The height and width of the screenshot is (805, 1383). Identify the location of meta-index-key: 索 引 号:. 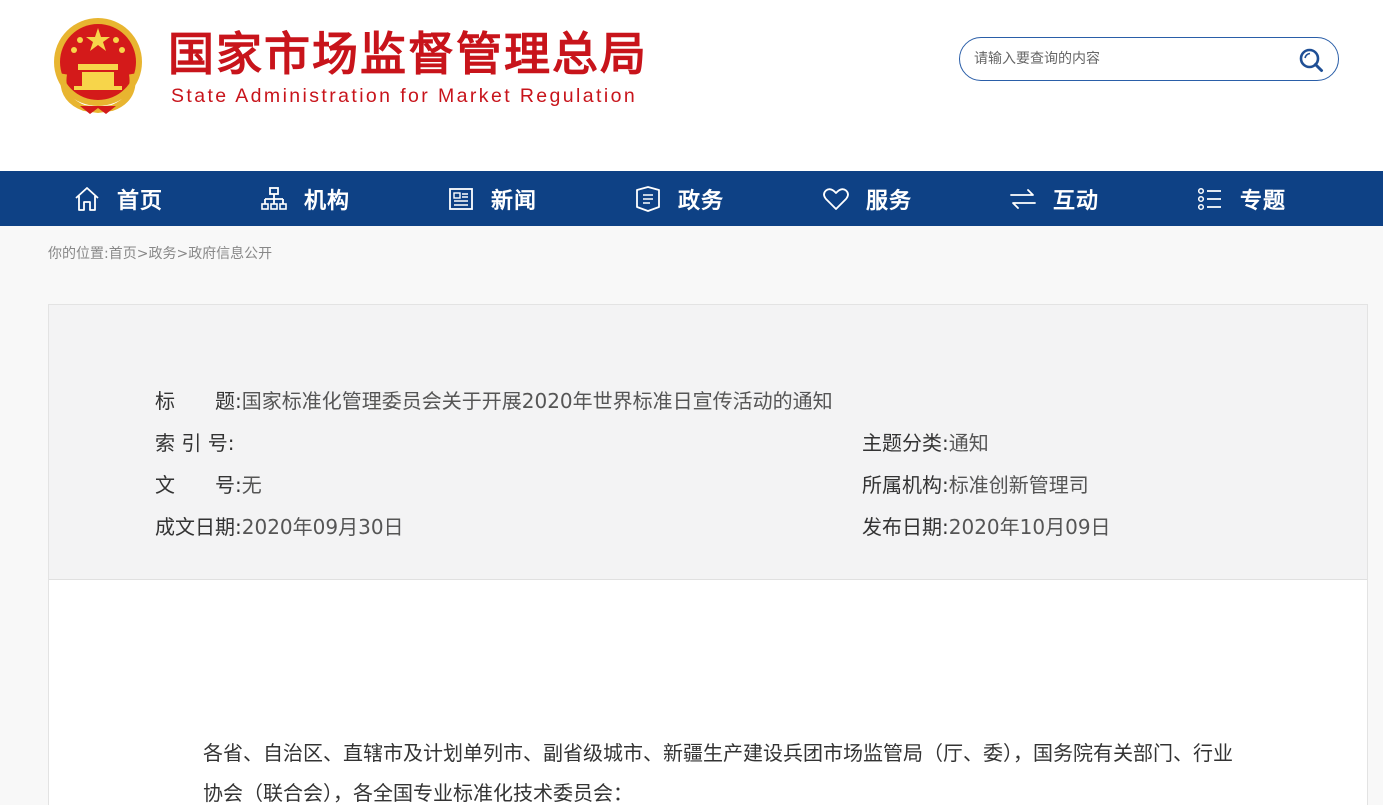
(195, 443).